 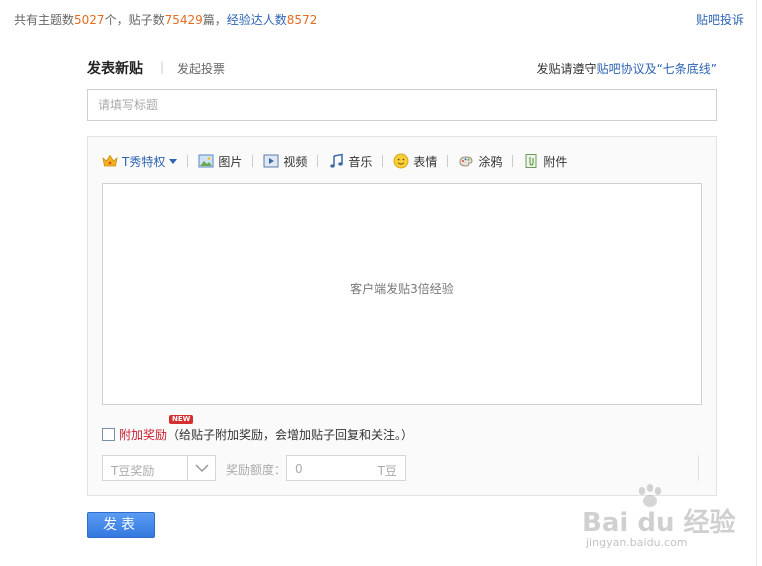 What do you see at coordinates (256, 470) in the screenshot?
I see `reward-amount-label: 奖励额度：` at bounding box center [256, 470].